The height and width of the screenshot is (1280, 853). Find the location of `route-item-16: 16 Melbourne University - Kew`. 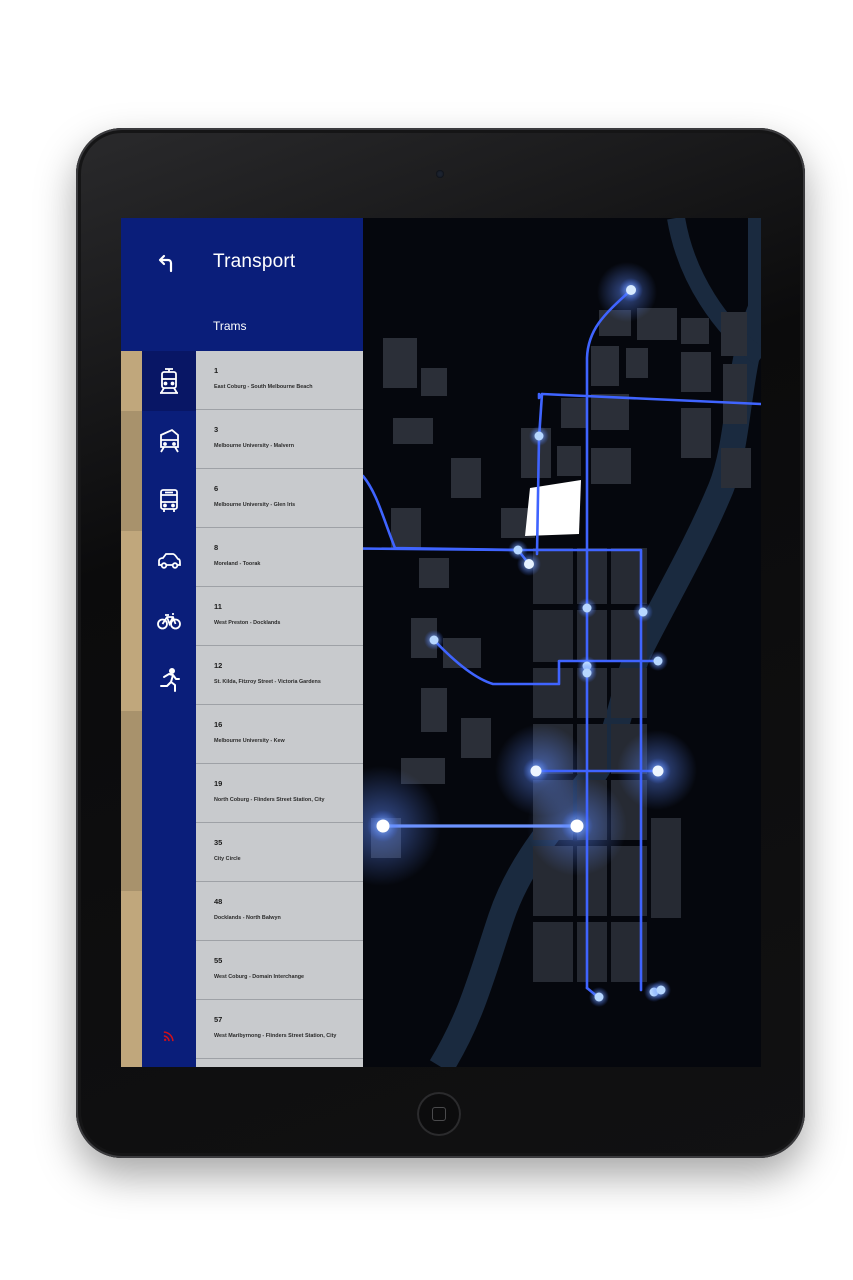

route-item-16: 16 Melbourne University - Kew is located at coordinates (279, 734).